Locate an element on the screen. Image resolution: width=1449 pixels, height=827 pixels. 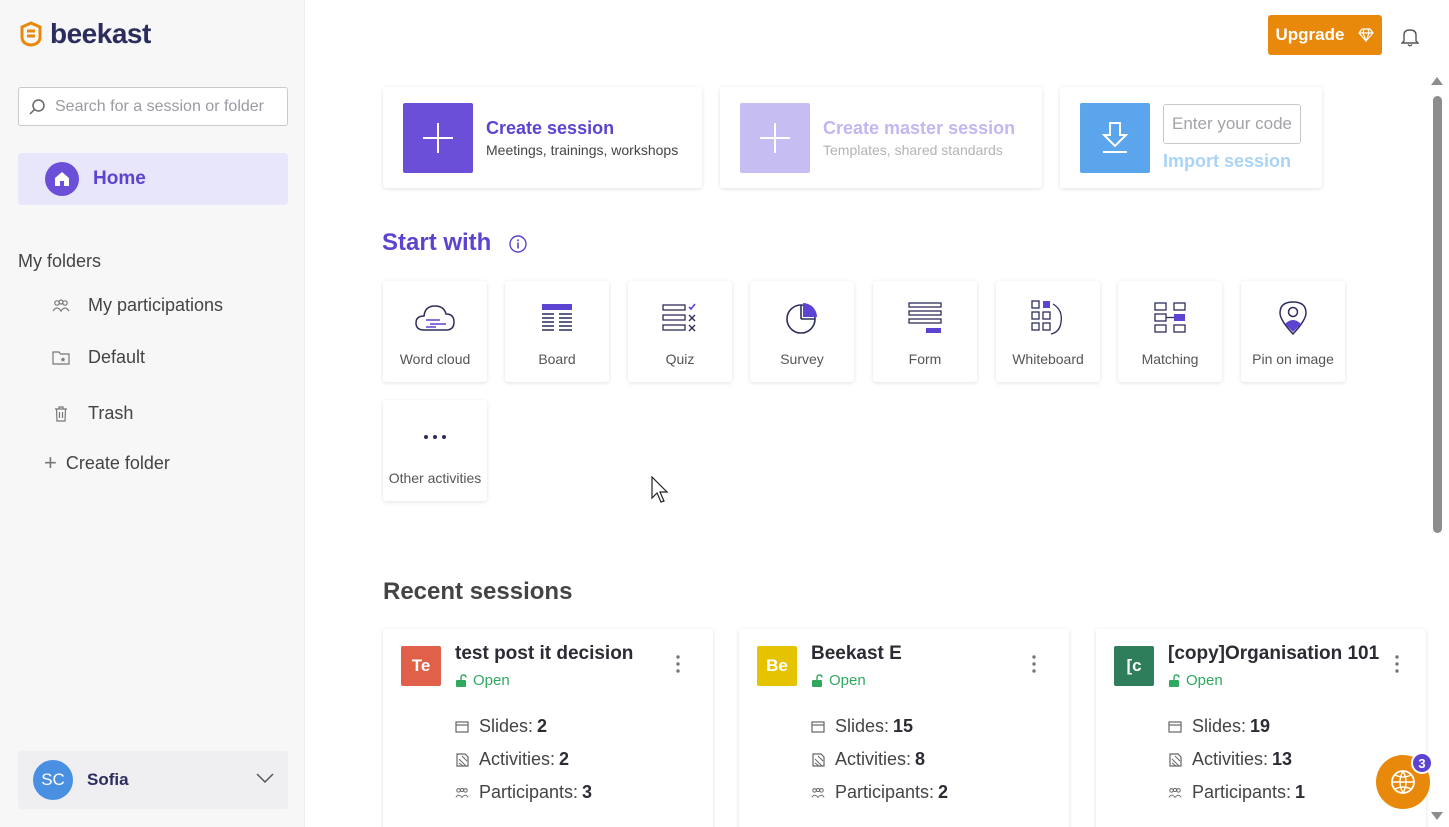
start-with-title: Start with is located at coordinates (437, 242).